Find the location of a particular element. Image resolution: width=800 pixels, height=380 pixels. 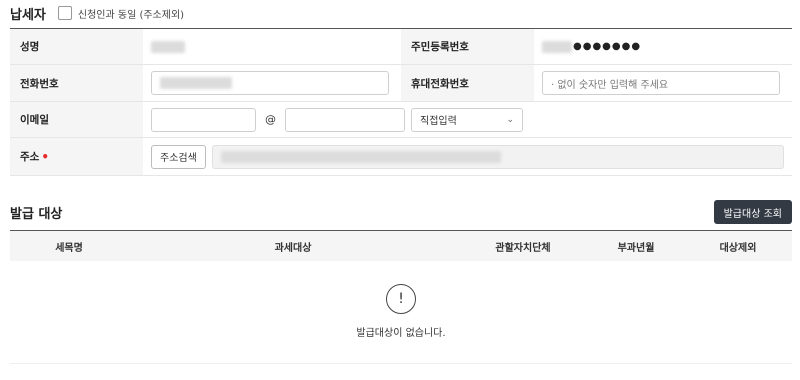

empty-message: 발급대상이 없습니다. is located at coordinates (401, 333).